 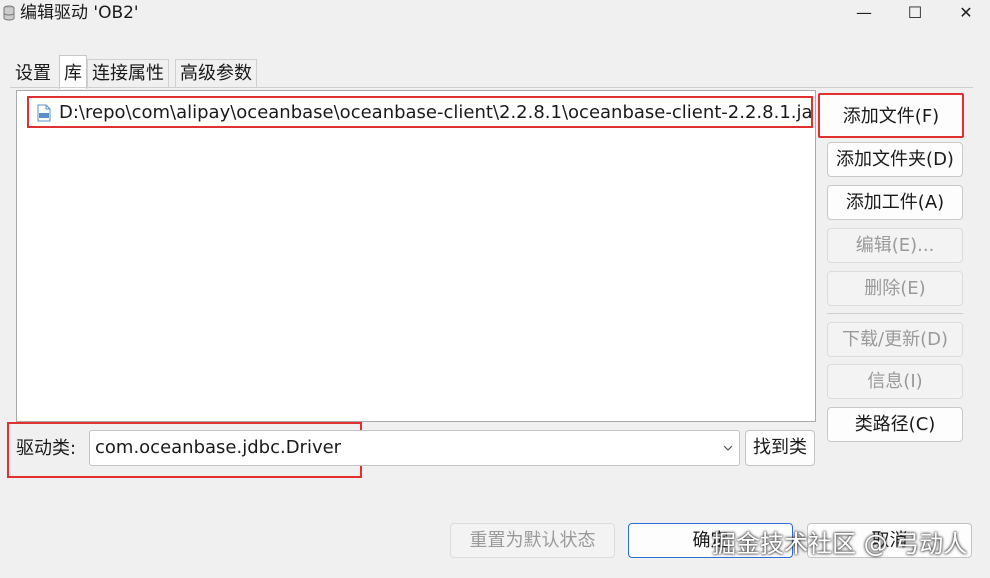 I want to click on button-separator, so click(x=895, y=313).